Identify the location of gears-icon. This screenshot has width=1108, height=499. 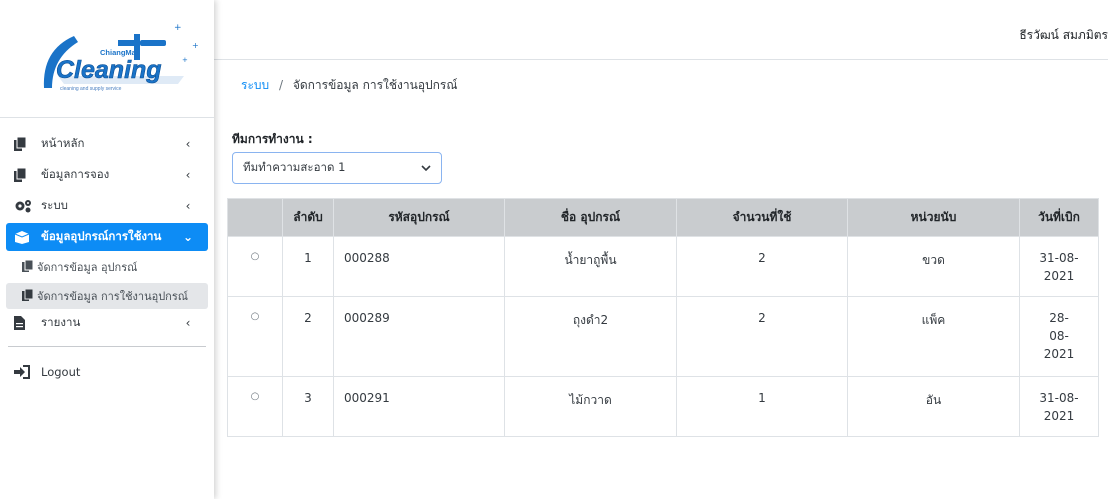
(23, 206).